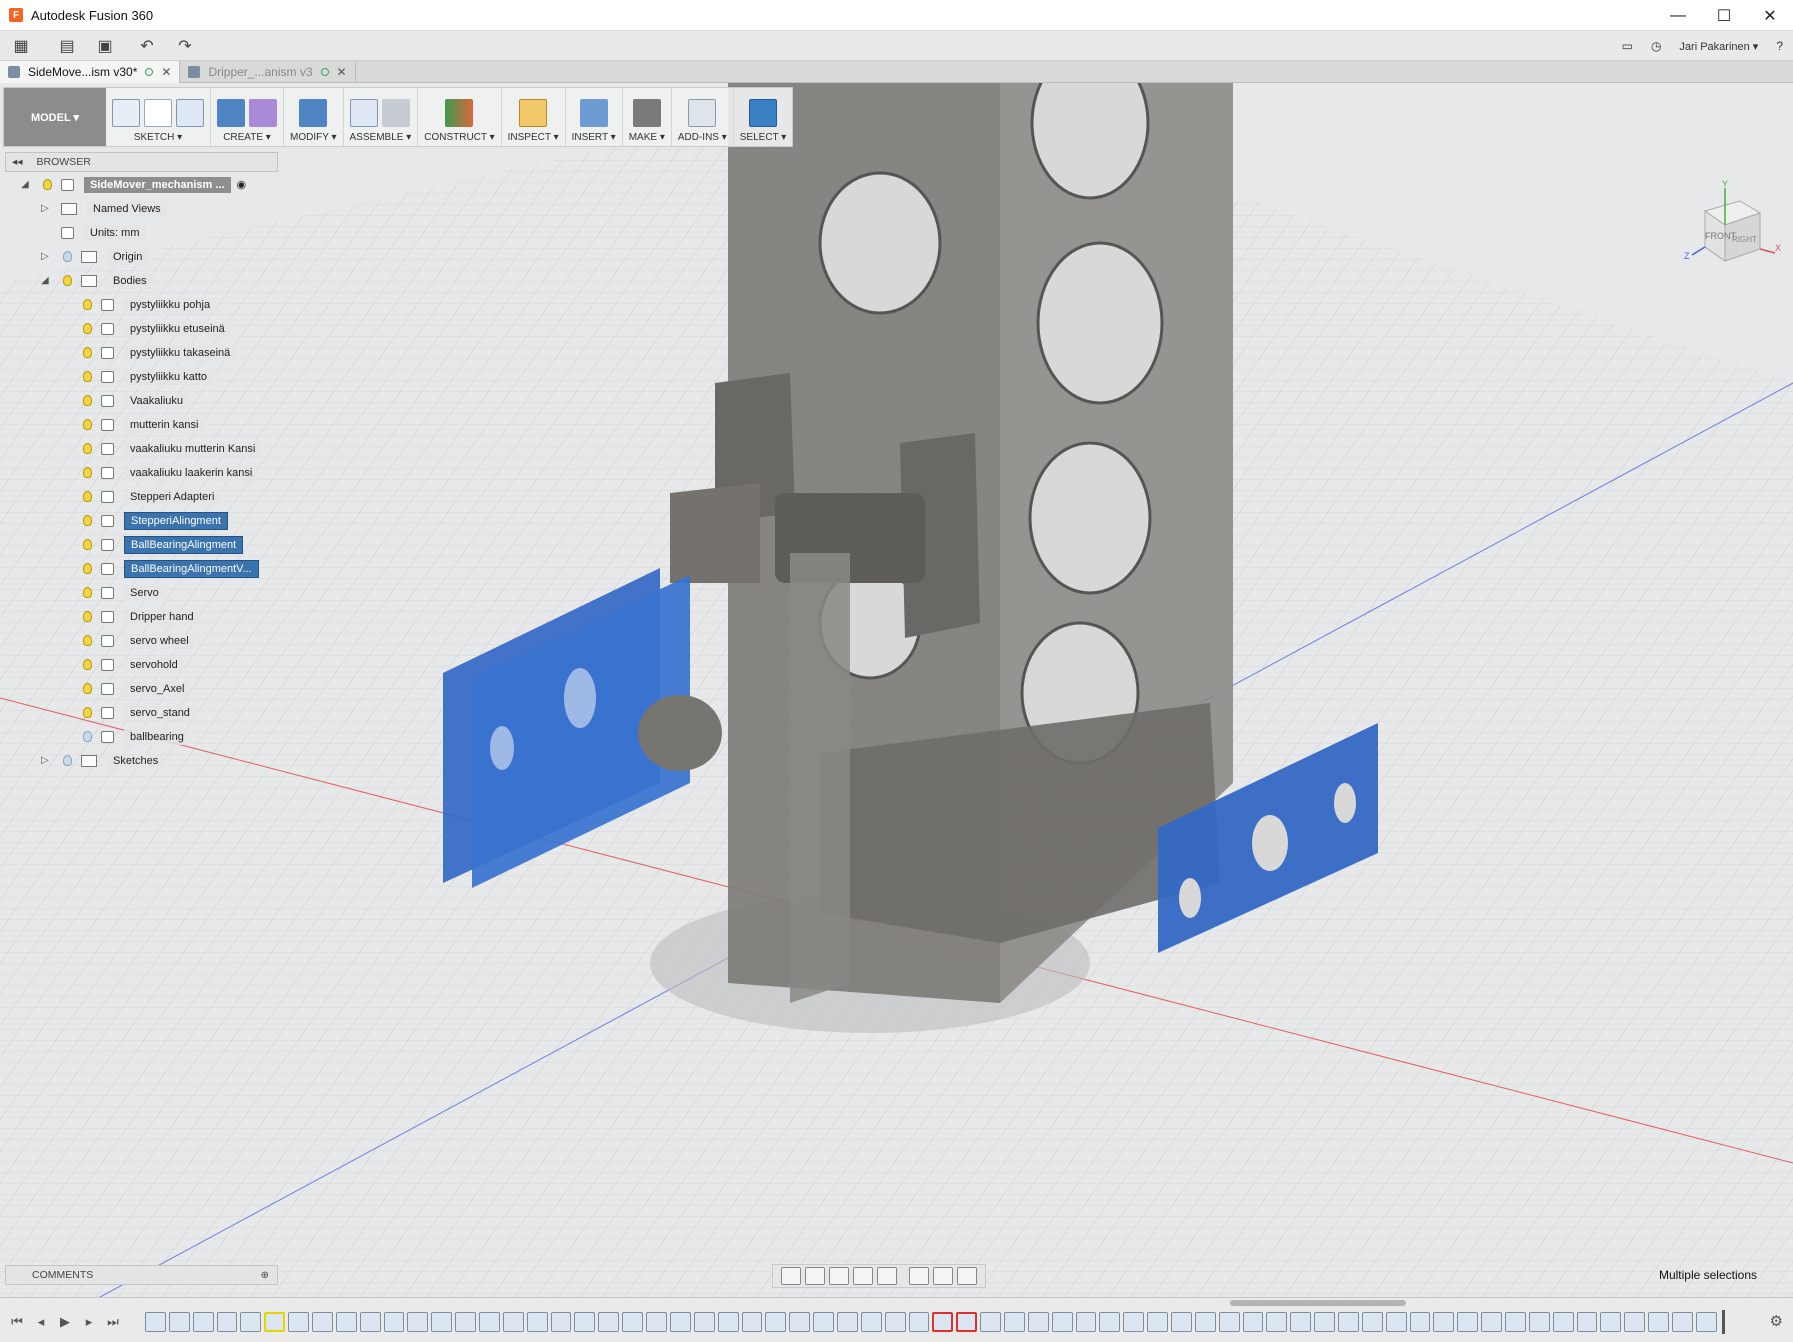 The image size is (1793, 1342). What do you see at coordinates (126, 688) in the screenshot?
I see `tree-body-item: servo_Axel` at bounding box center [126, 688].